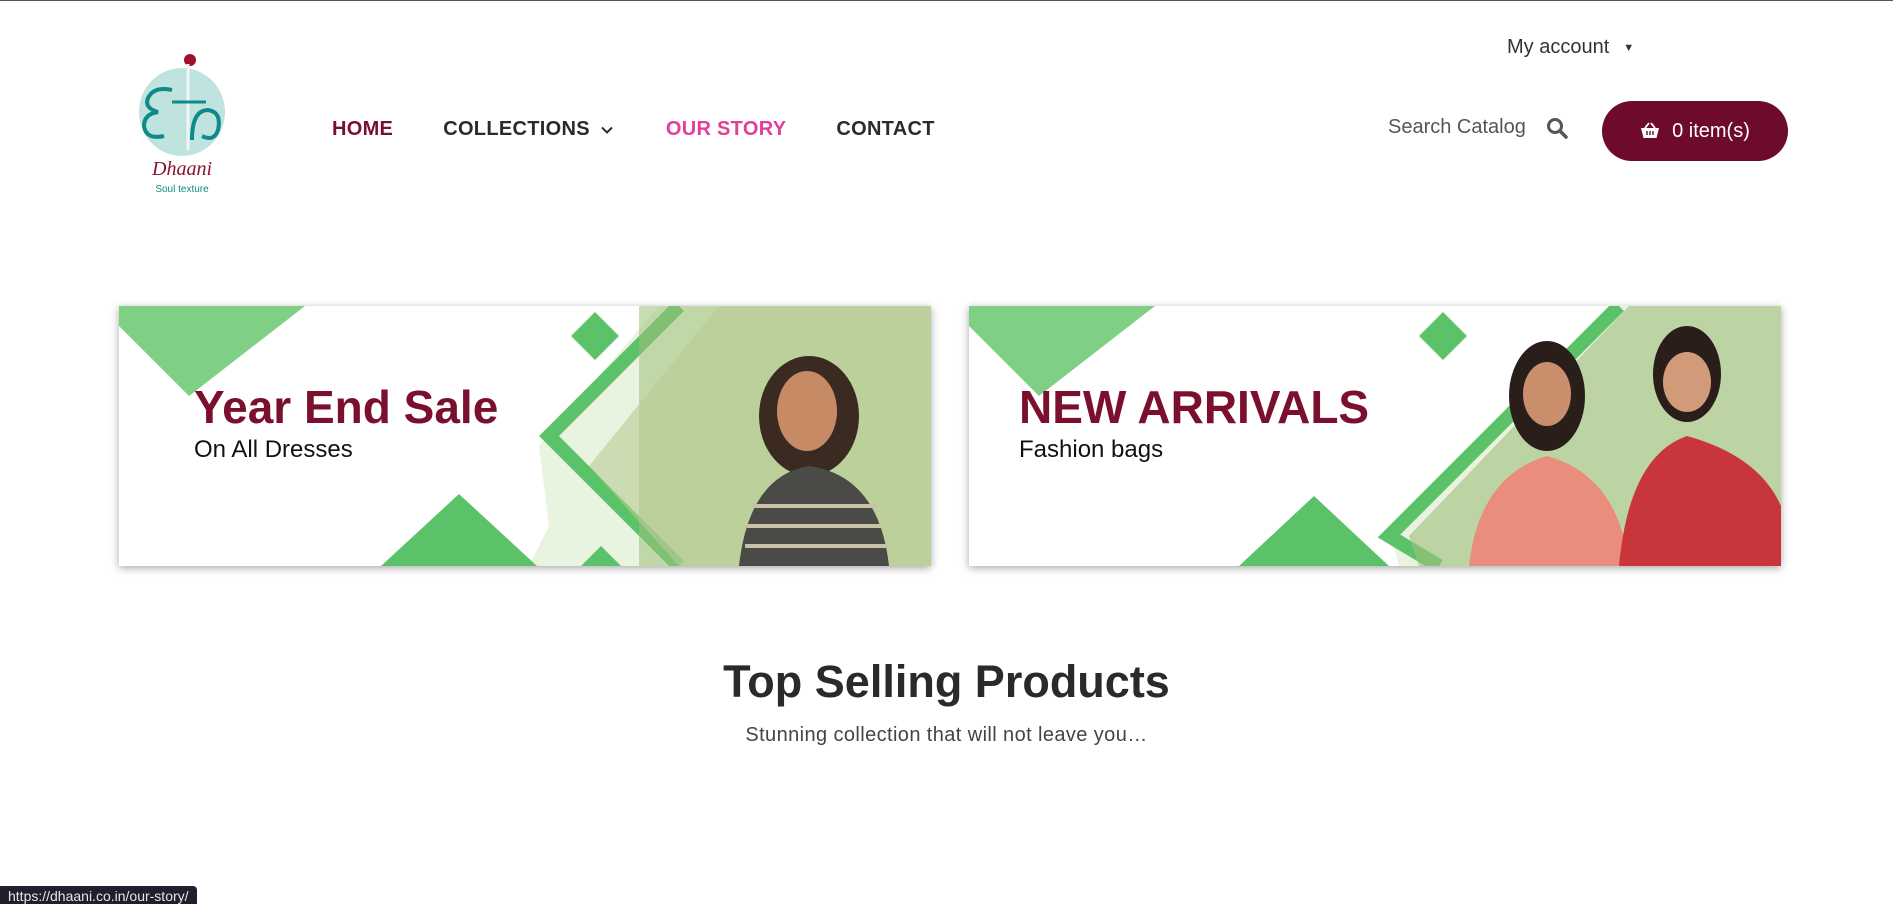 This screenshot has height=904, width=1893. What do you see at coordinates (98, 895) in the screenshot?
I see `status-bar-url: https://dhaani.co.in/our-story/` at bounding box center [98, 895].